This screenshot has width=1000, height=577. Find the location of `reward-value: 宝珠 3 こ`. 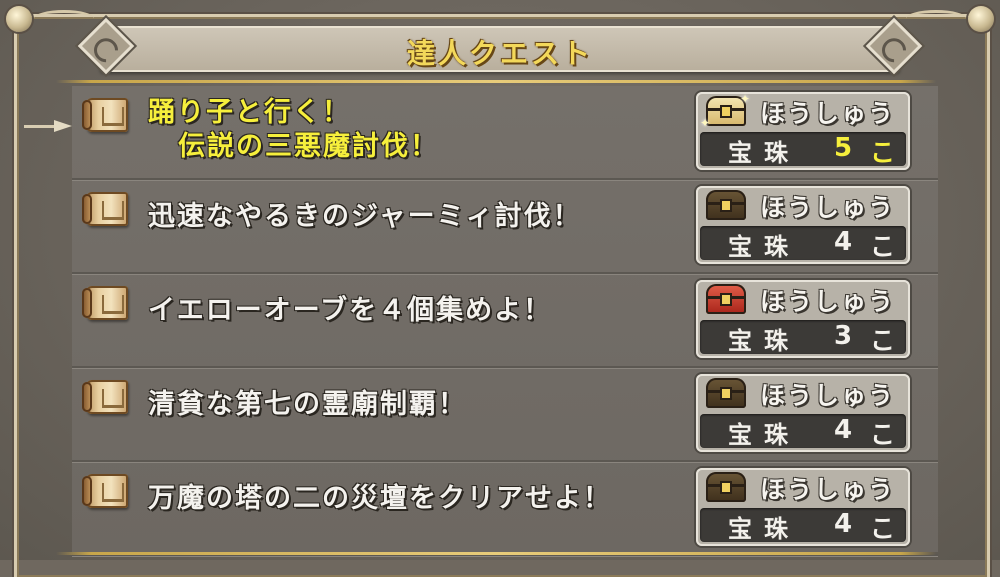

reward-value: 宝珠 3 こ is located at coordinates (803, 337).